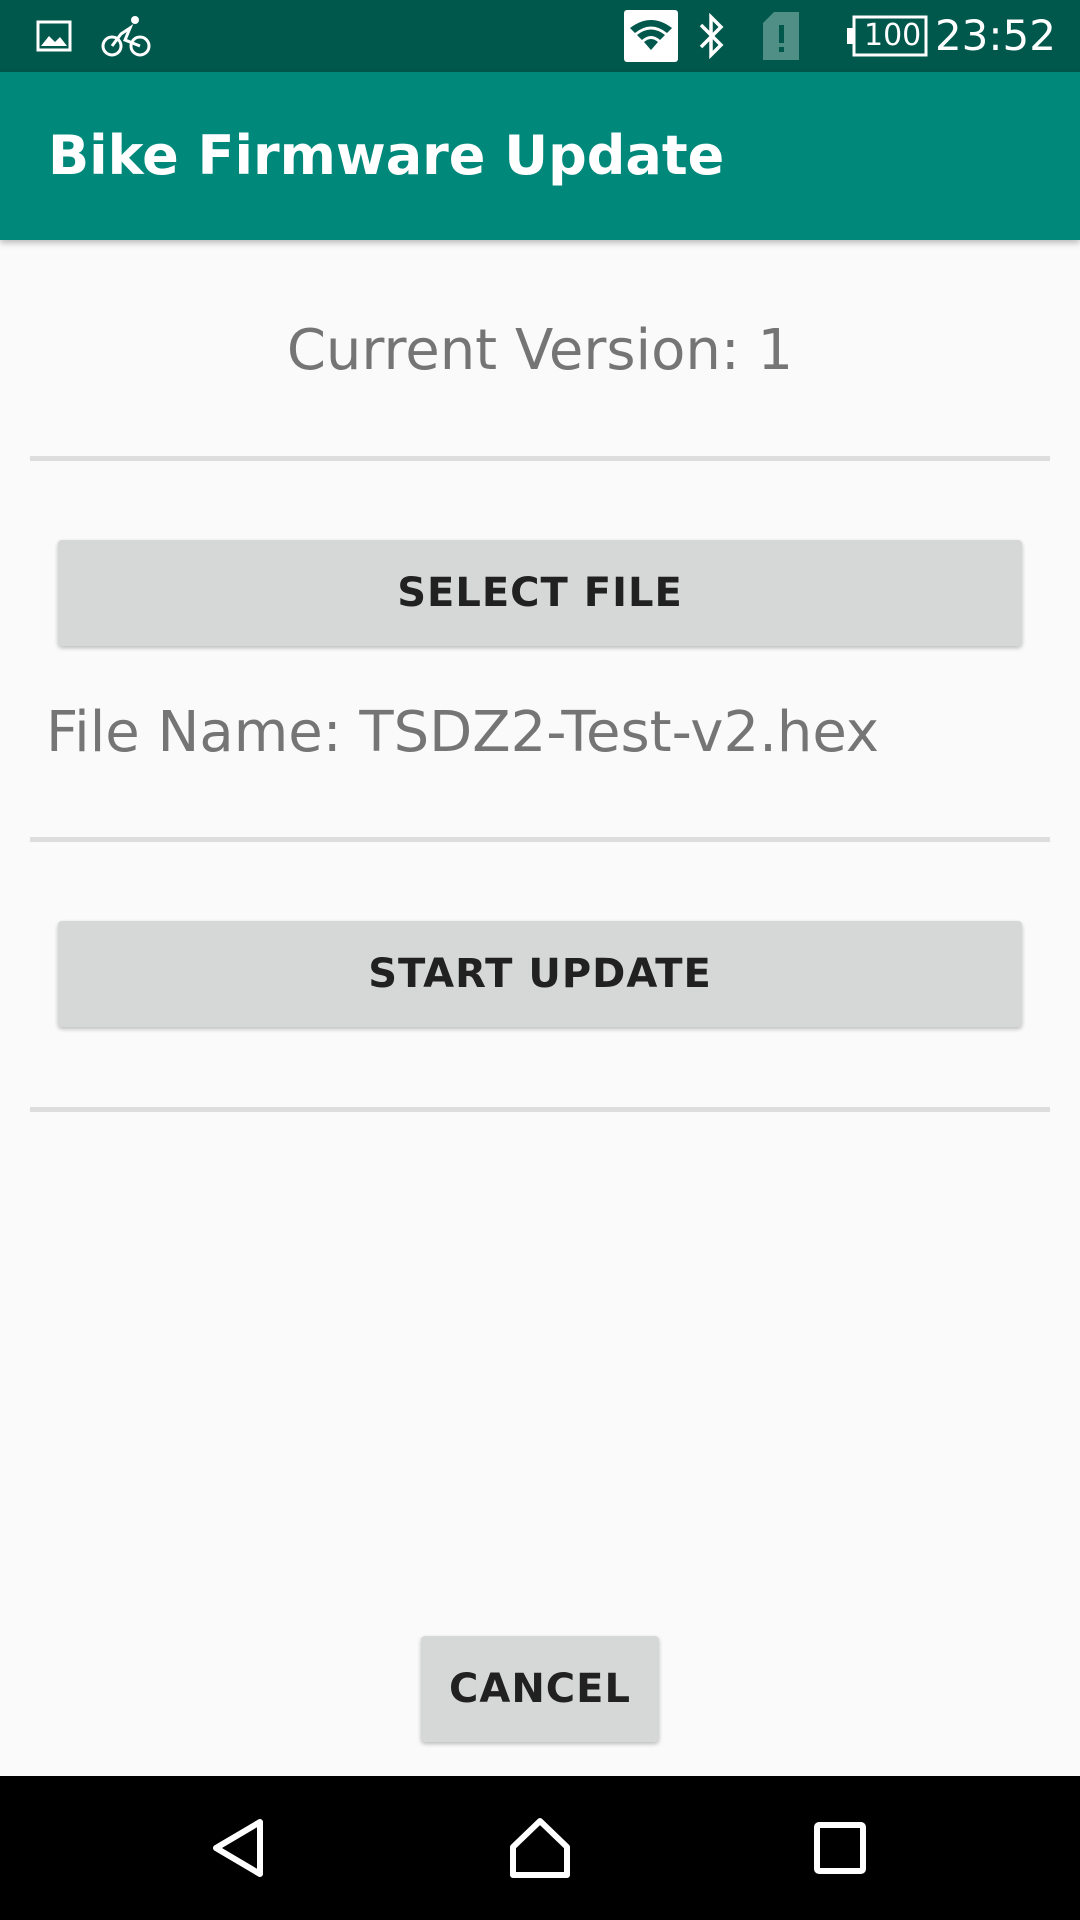  What do you see at coordinates (711, 36) in the screenshot?
I see `bluetooth-icon` at bounding box center [711, 36].